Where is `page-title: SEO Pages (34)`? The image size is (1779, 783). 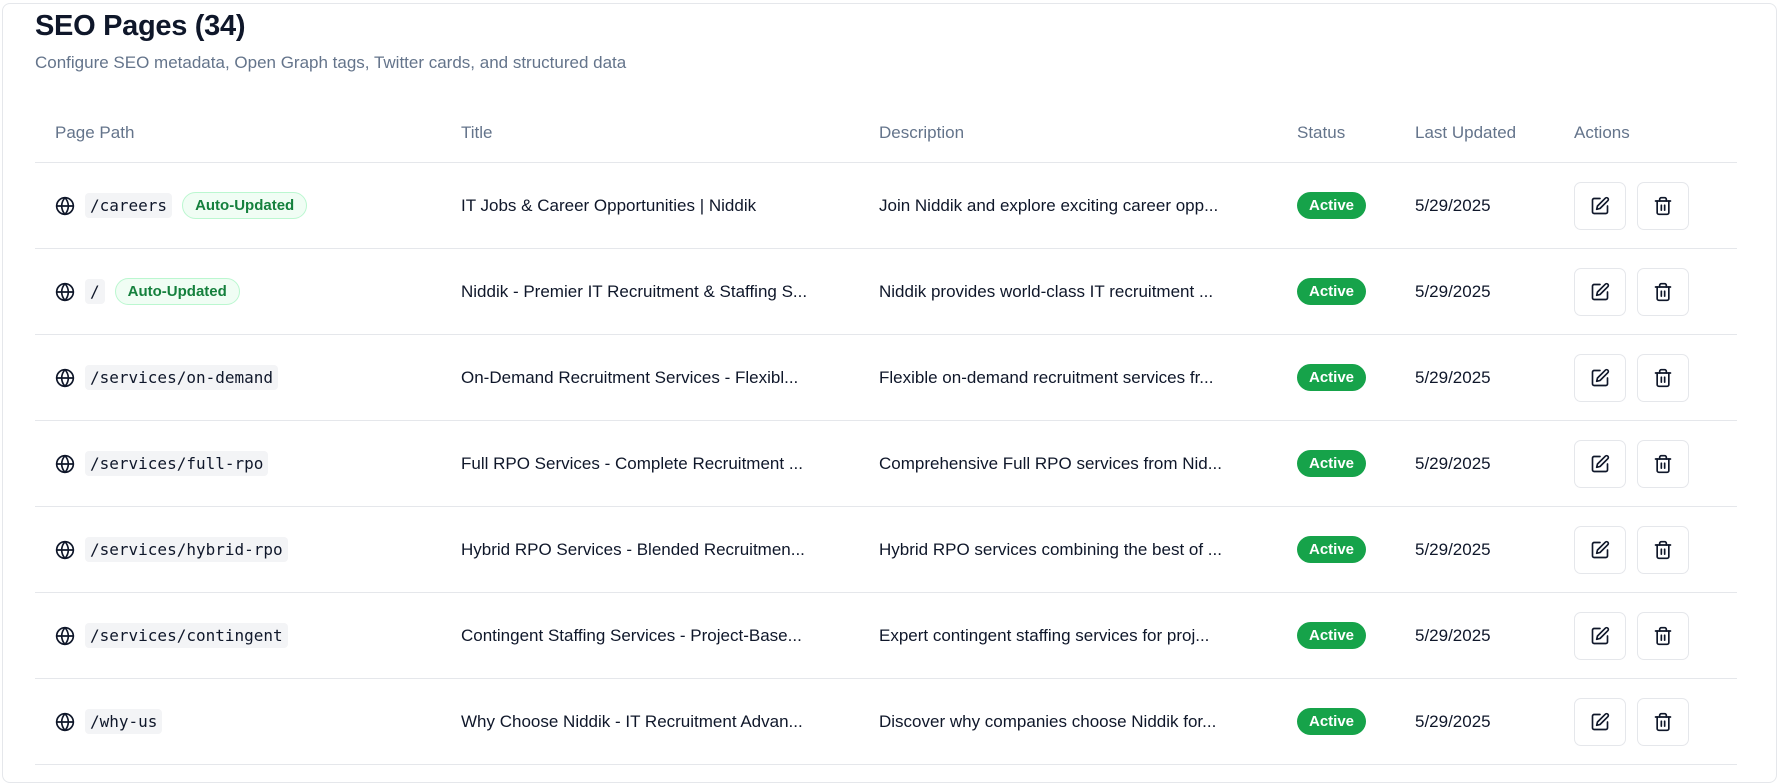
page-title: SEO Pages (34) is located at coordinates (140, 26).